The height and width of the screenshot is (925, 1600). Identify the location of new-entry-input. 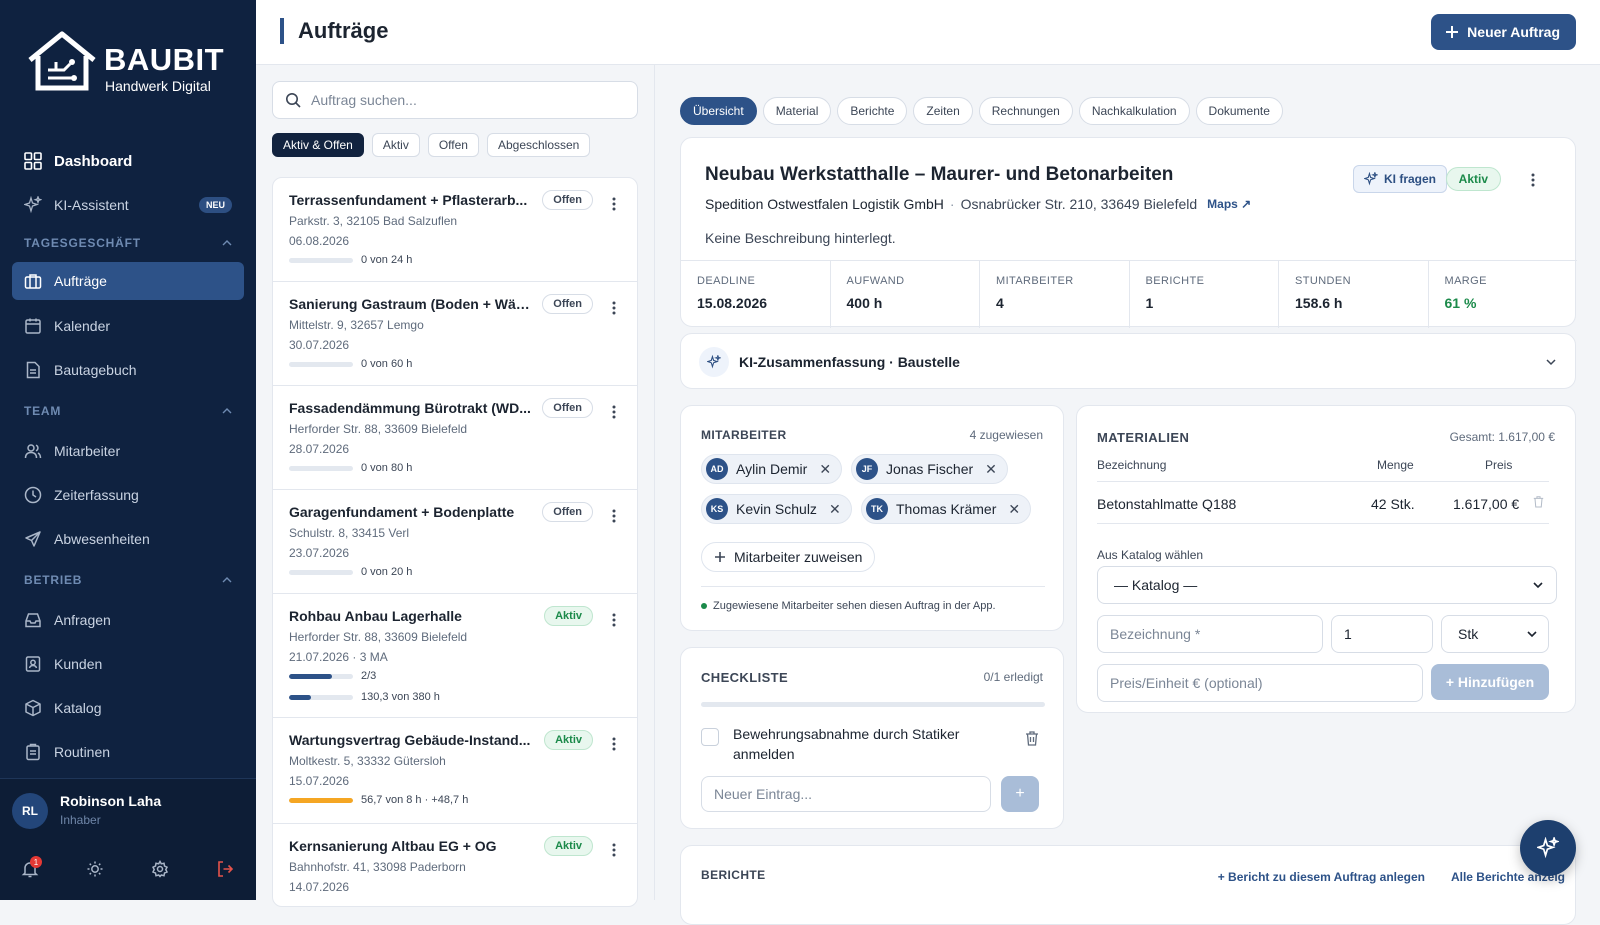
(846, 794).